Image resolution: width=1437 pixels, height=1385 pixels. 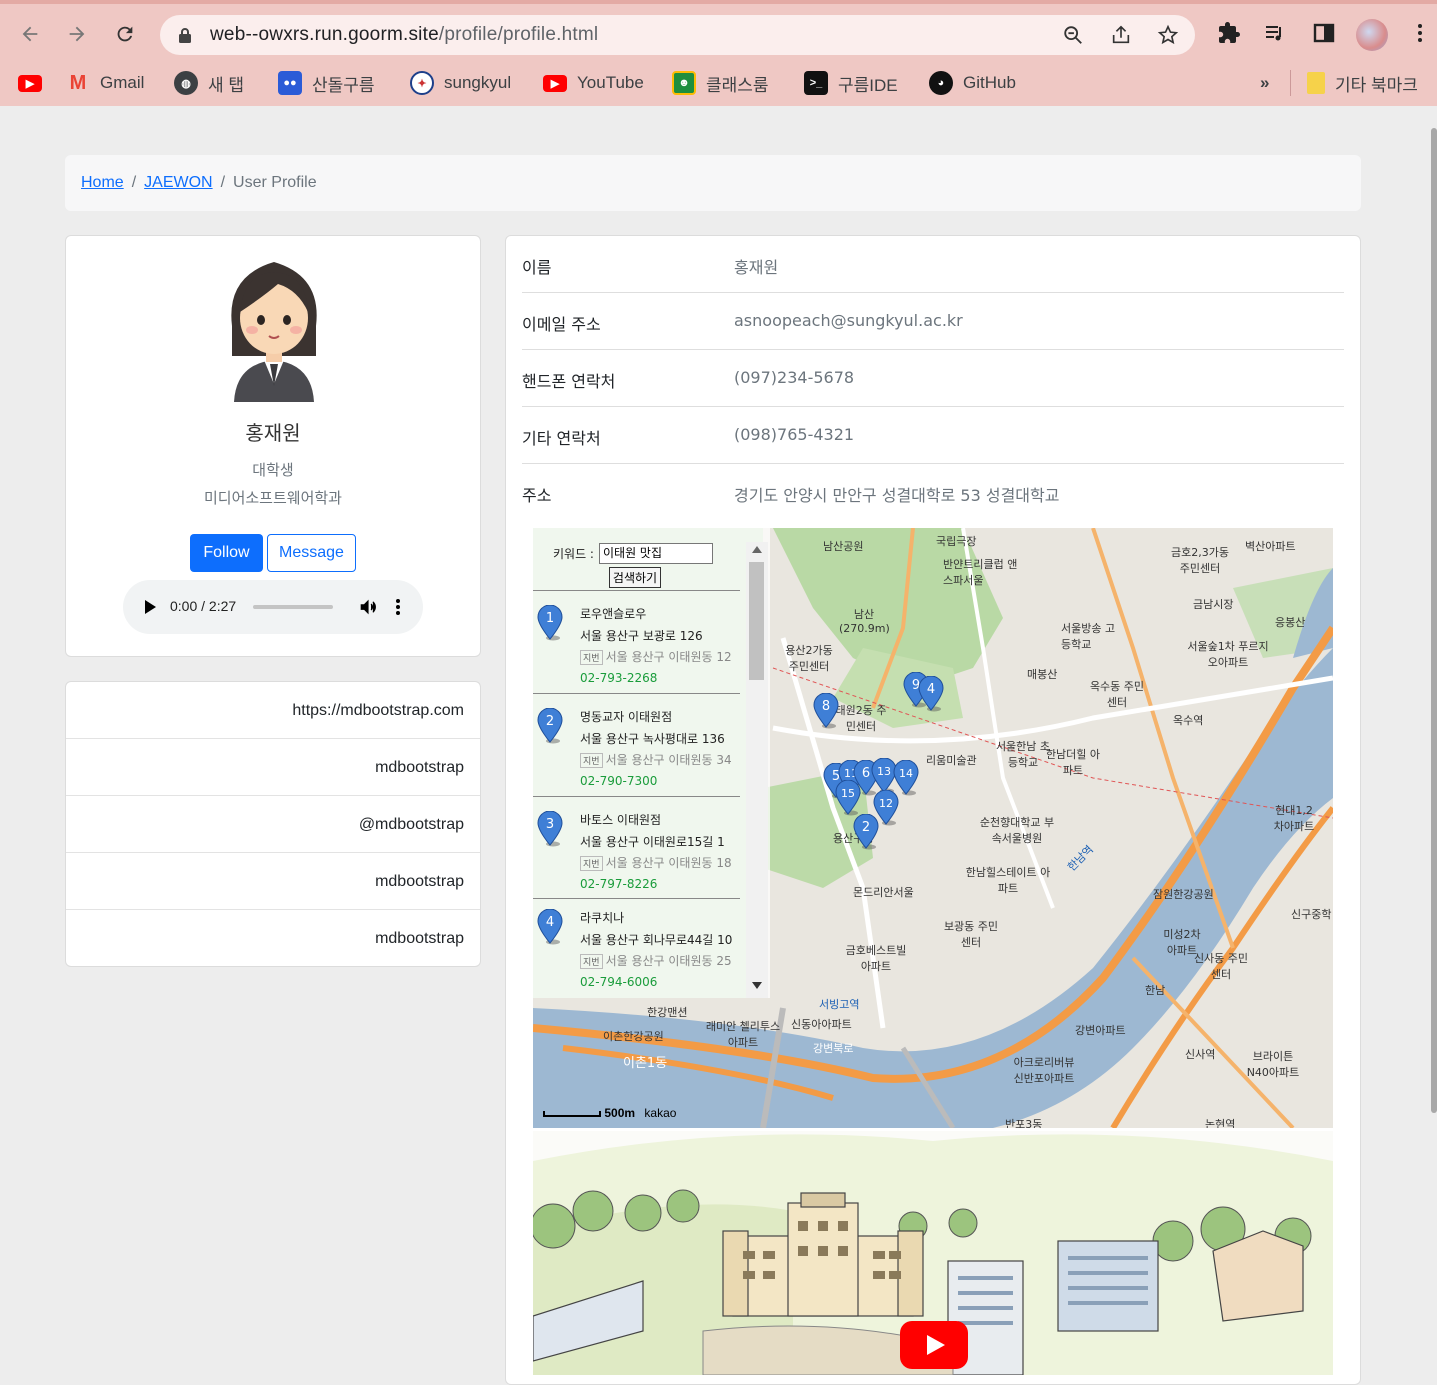 I want to click on map-label: 반포3동, so click(x=1024, y=1123).